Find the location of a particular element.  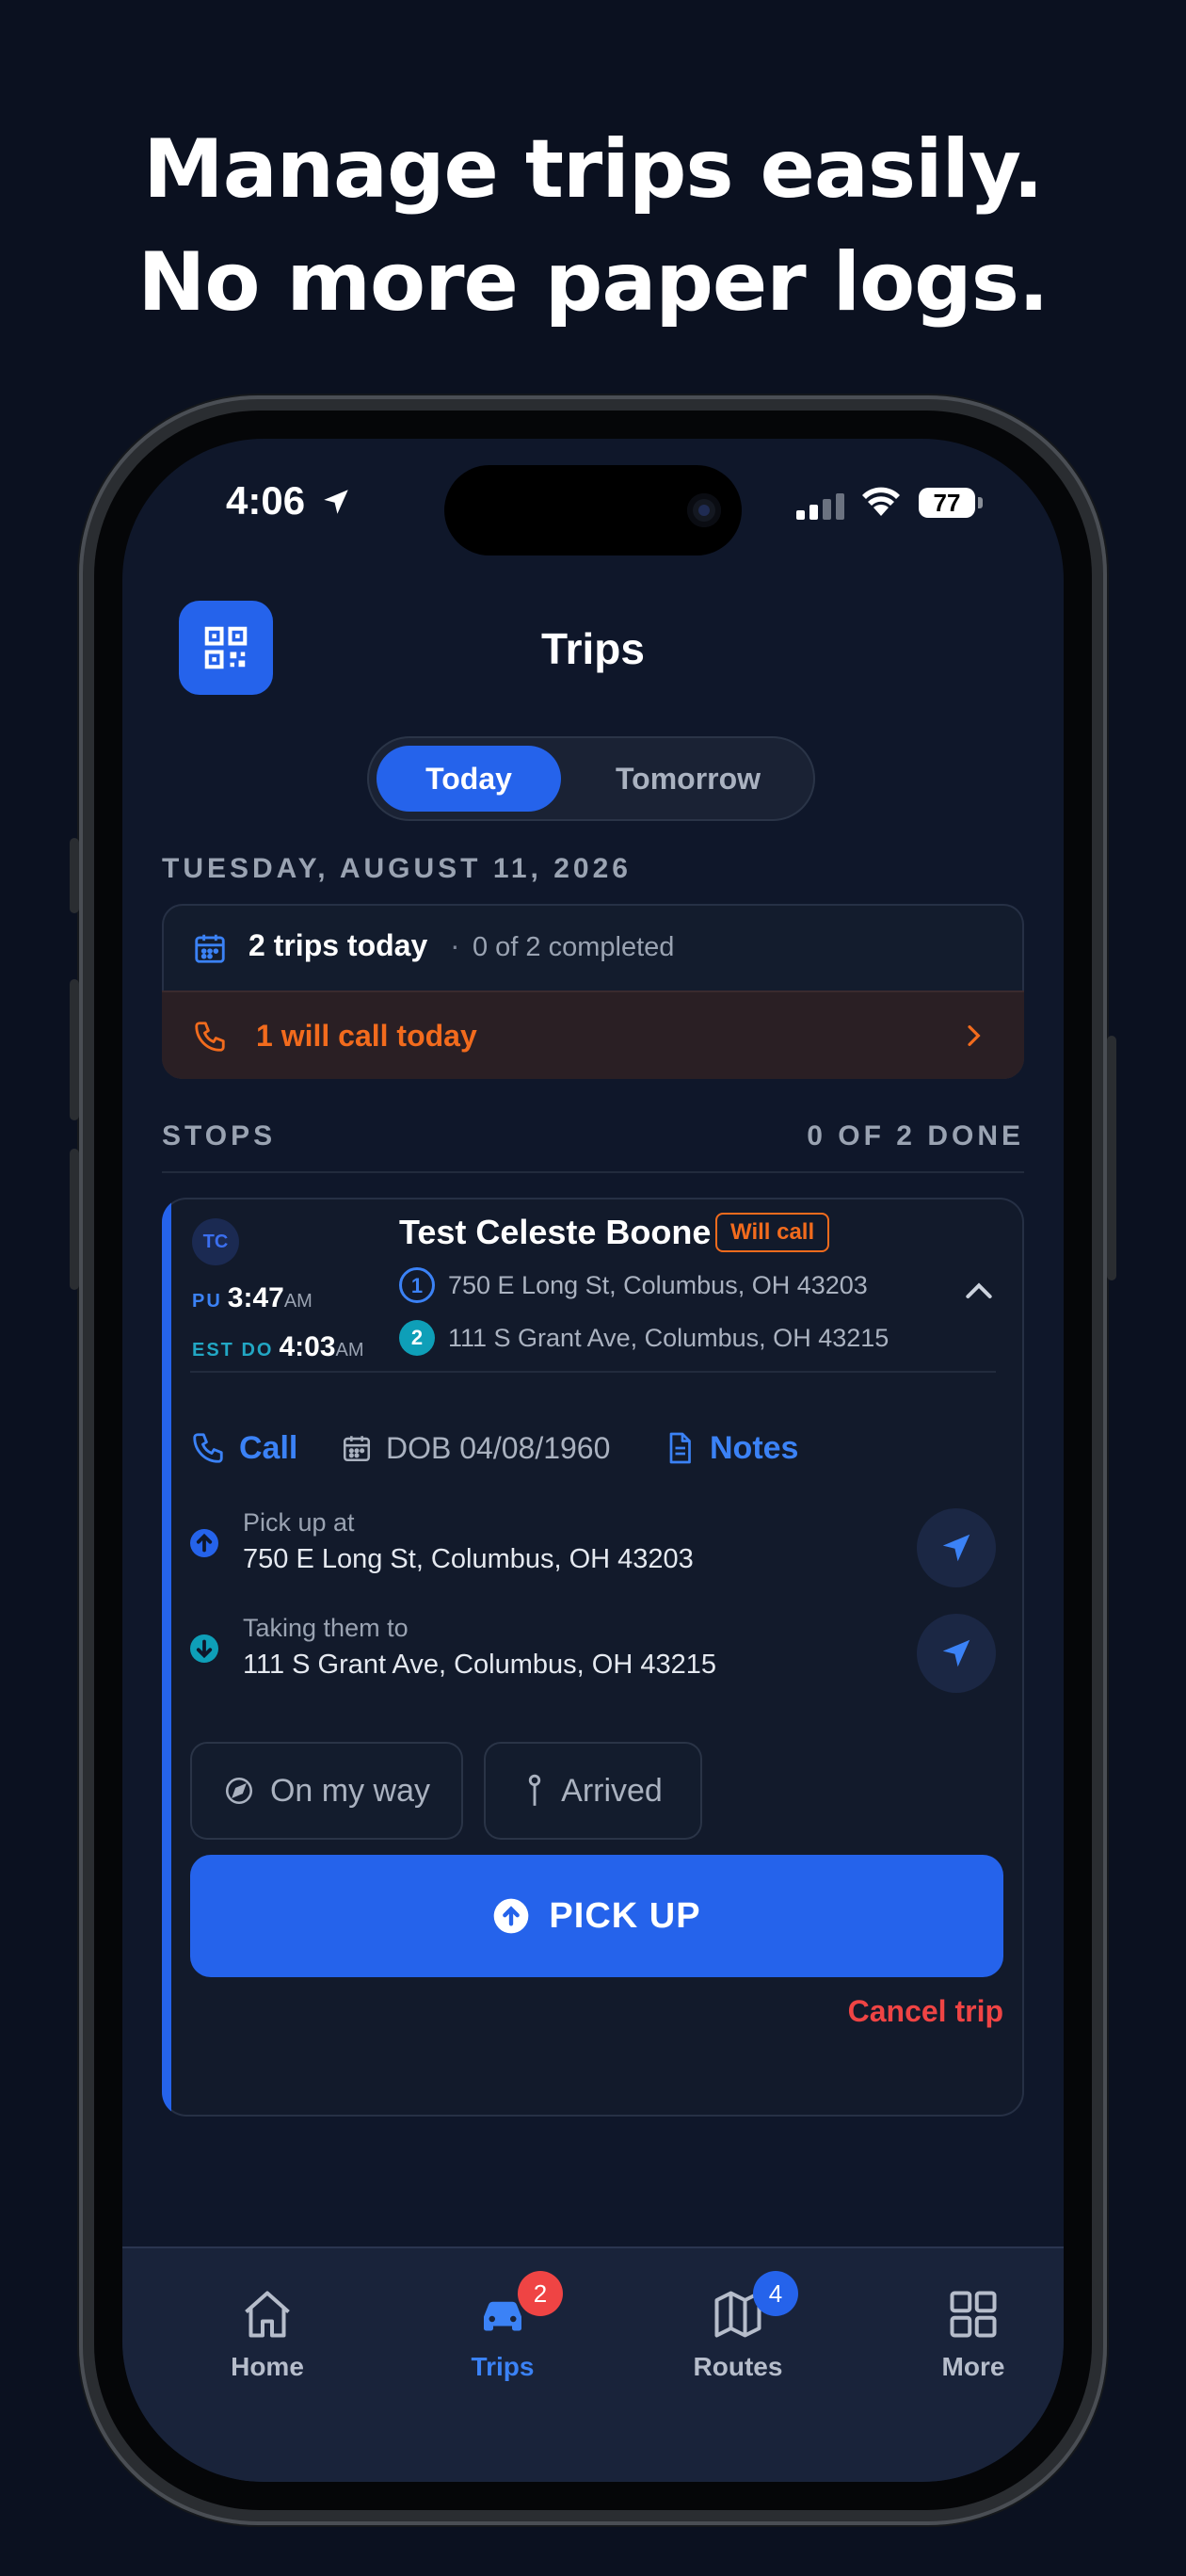

tab-trips-label: Trips is located at coordinates (503, 2366).